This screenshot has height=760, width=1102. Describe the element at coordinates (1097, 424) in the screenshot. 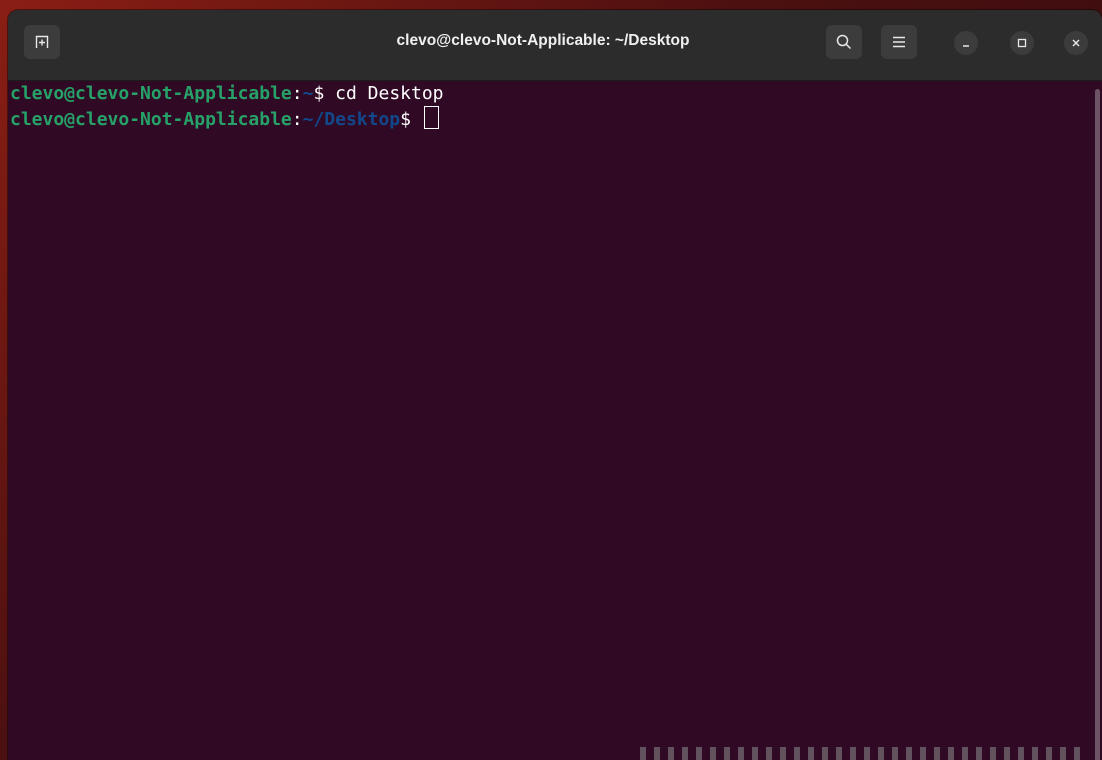

I see `scroll-thumb` at that location.